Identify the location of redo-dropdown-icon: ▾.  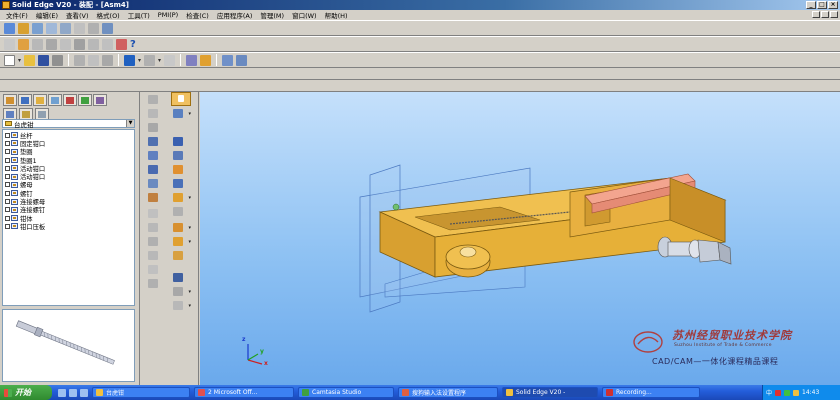
(159, 60).